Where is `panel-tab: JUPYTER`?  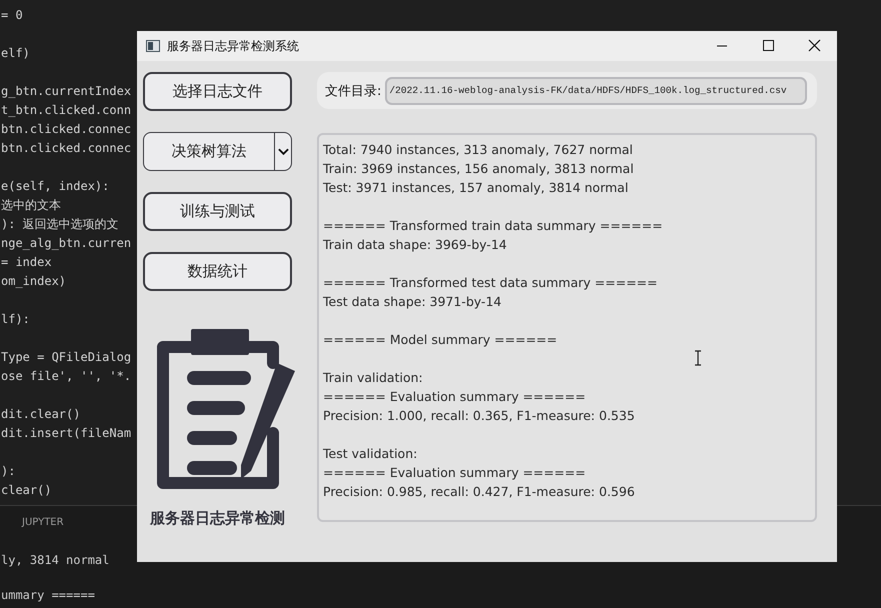
panel-tab: JUPYTER is located at coordinates (43, 522).